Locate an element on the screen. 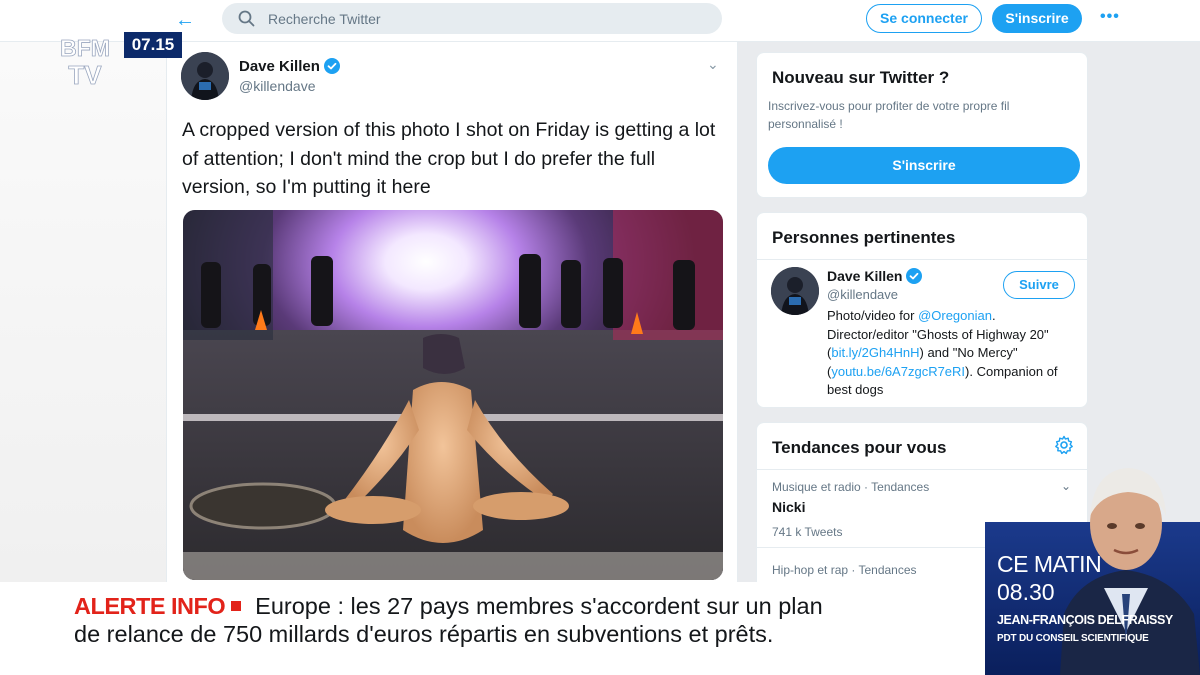  program-time: 08.30 is located at coordinates (1026, 592).